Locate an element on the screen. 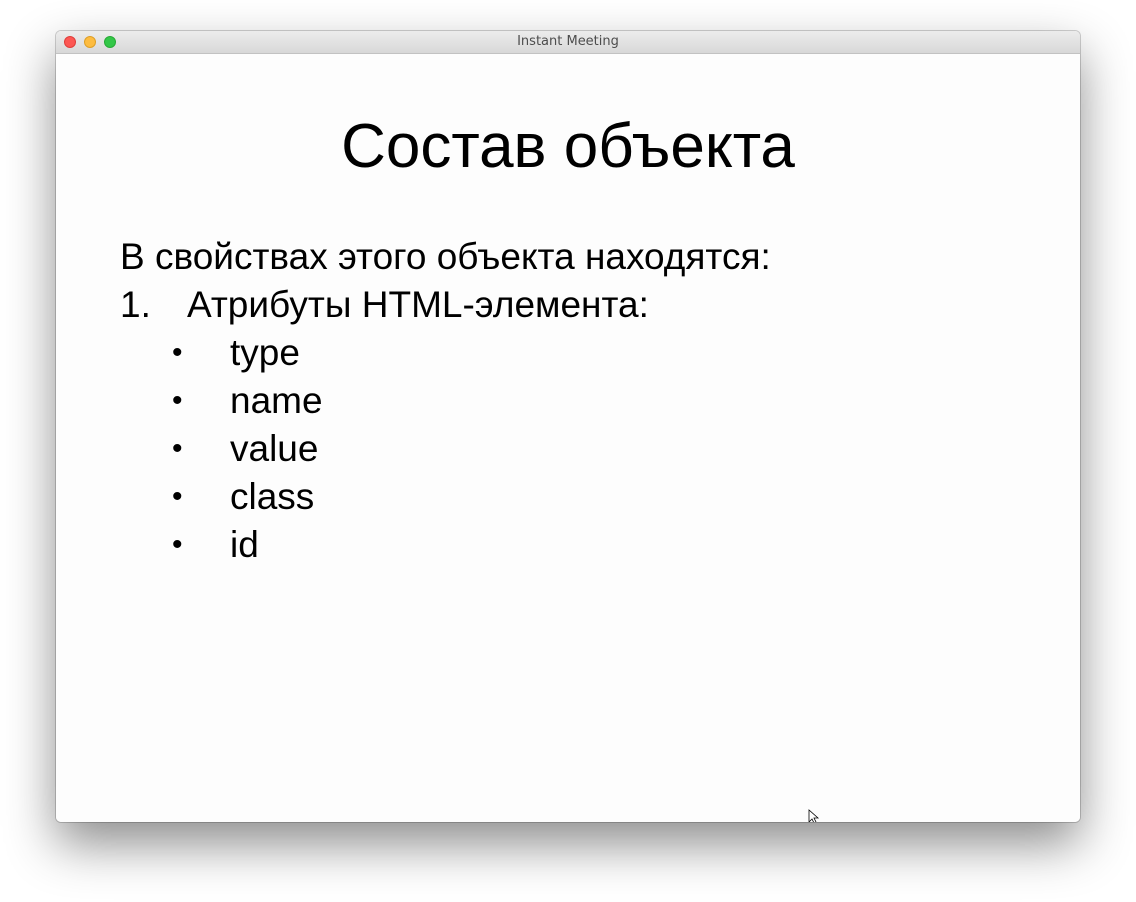 Image resolution: width=1136 pixels, height=902 pixels. bullet-text: type is located at coordinates (265, 352).